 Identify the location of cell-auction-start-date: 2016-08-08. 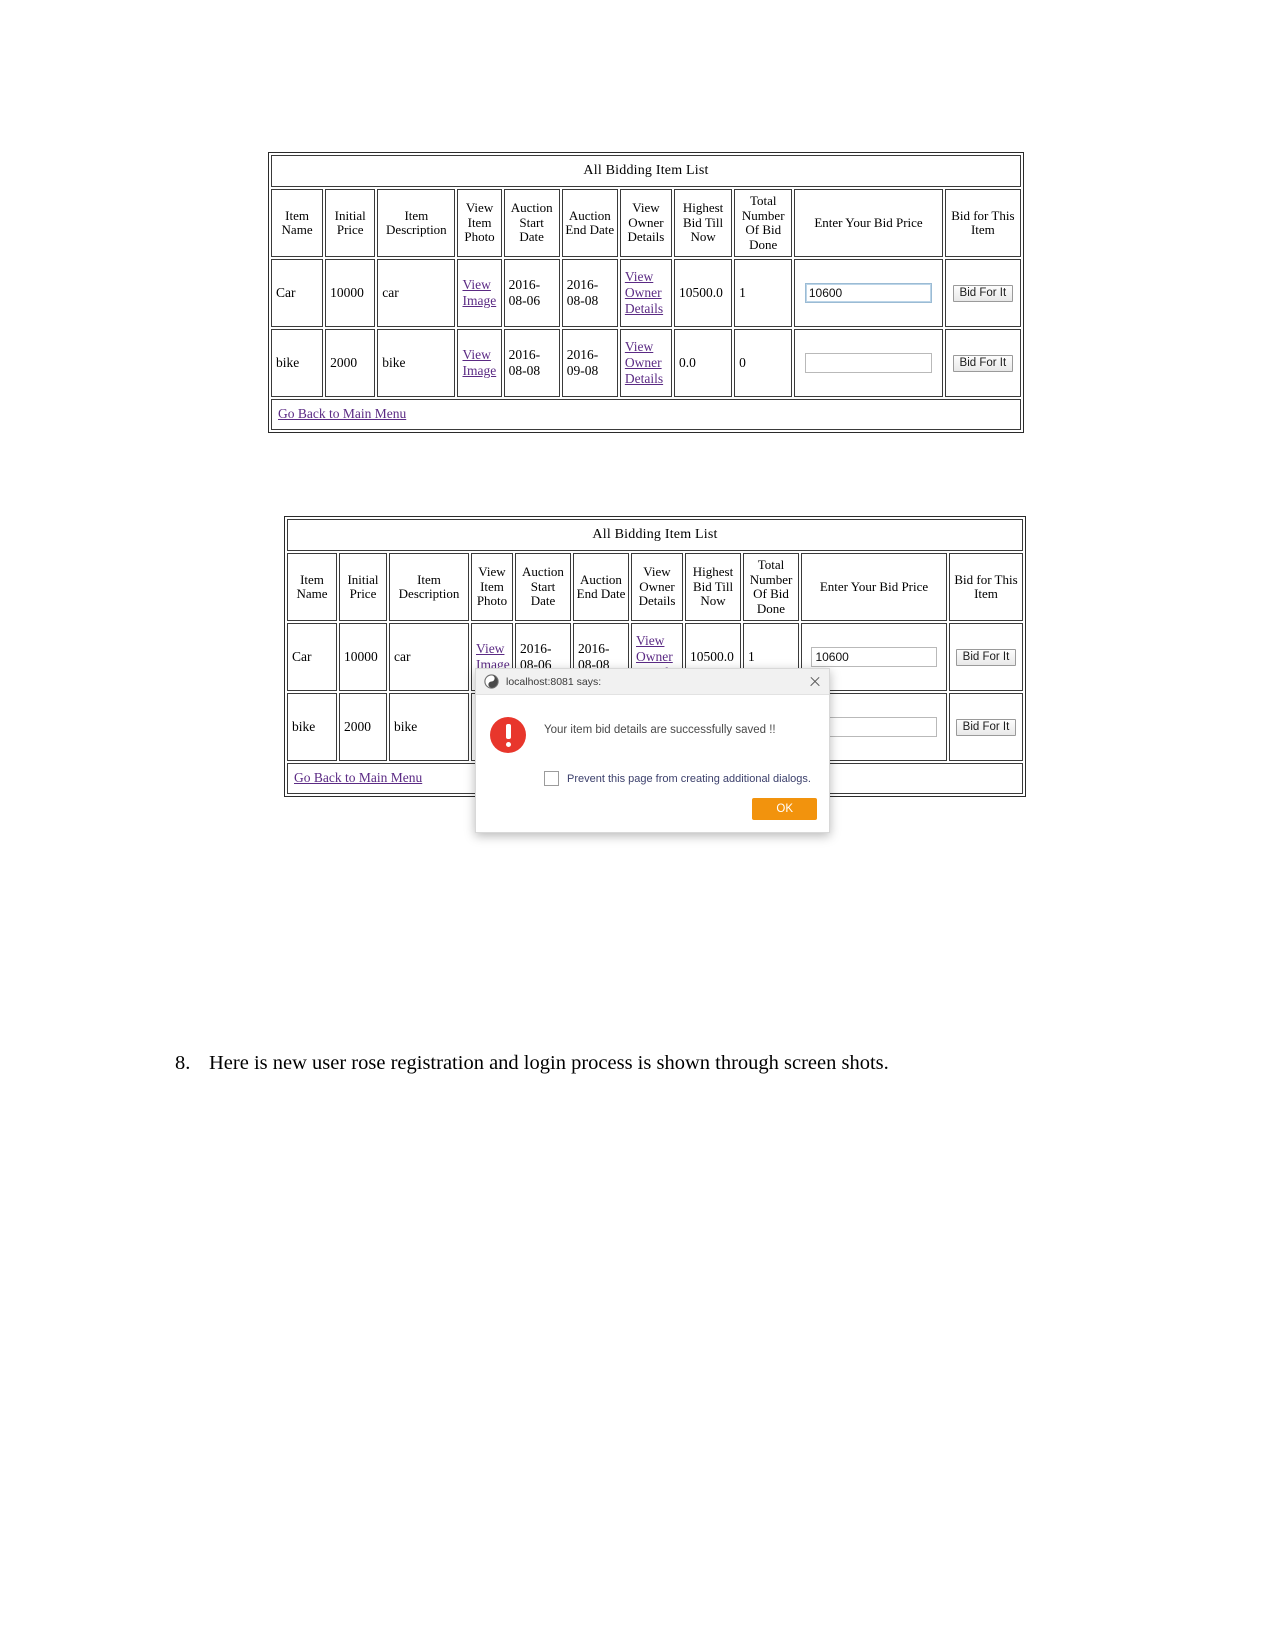
(531, 363).